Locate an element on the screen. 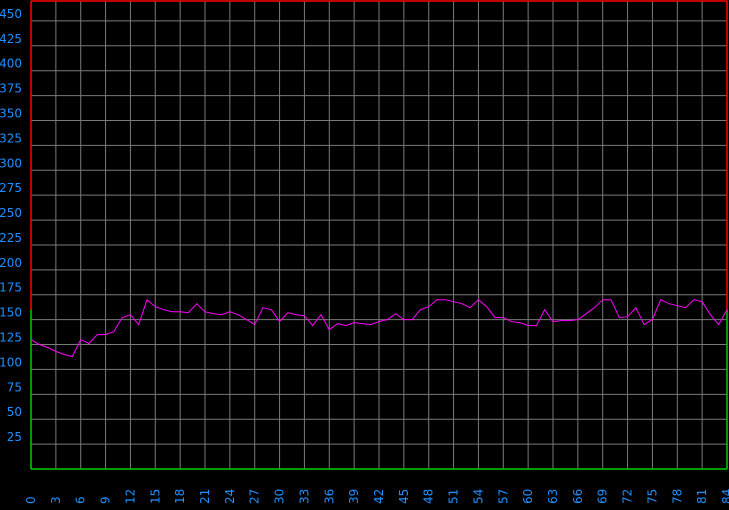  x-tick-label: 75 is located at coordinates (652, 496).